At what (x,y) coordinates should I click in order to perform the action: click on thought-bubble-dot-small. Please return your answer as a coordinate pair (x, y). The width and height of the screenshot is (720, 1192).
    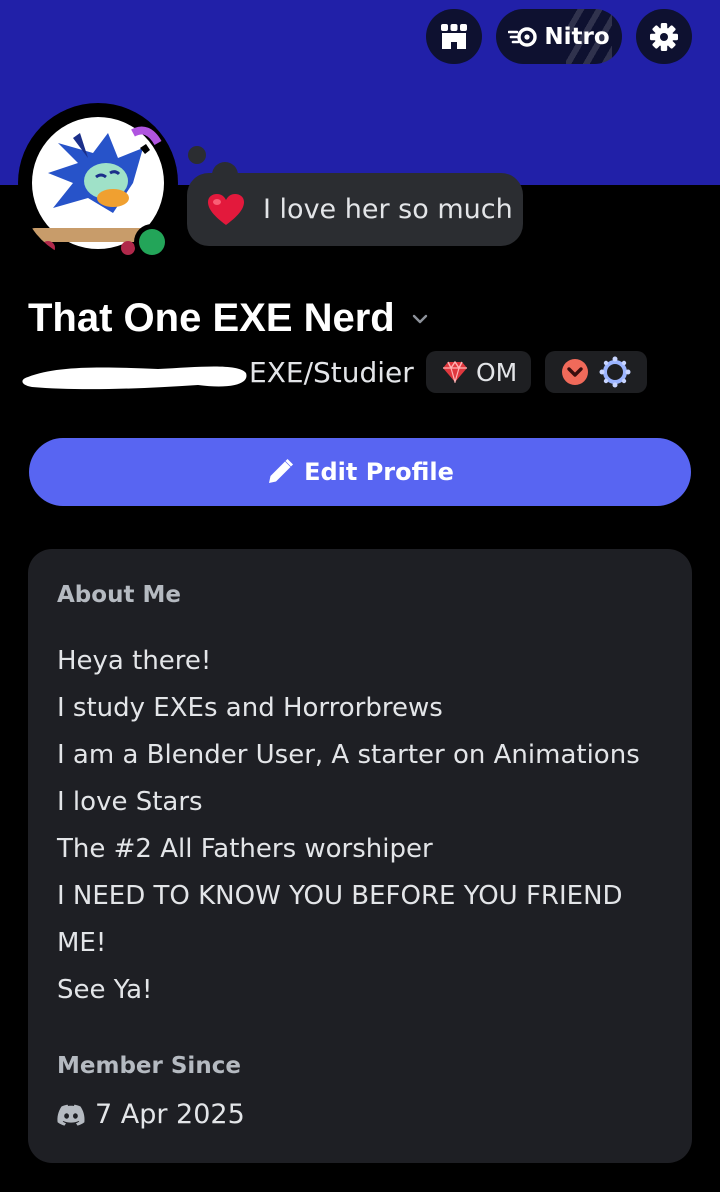
    Looking at the image, I should click on (197, 155).